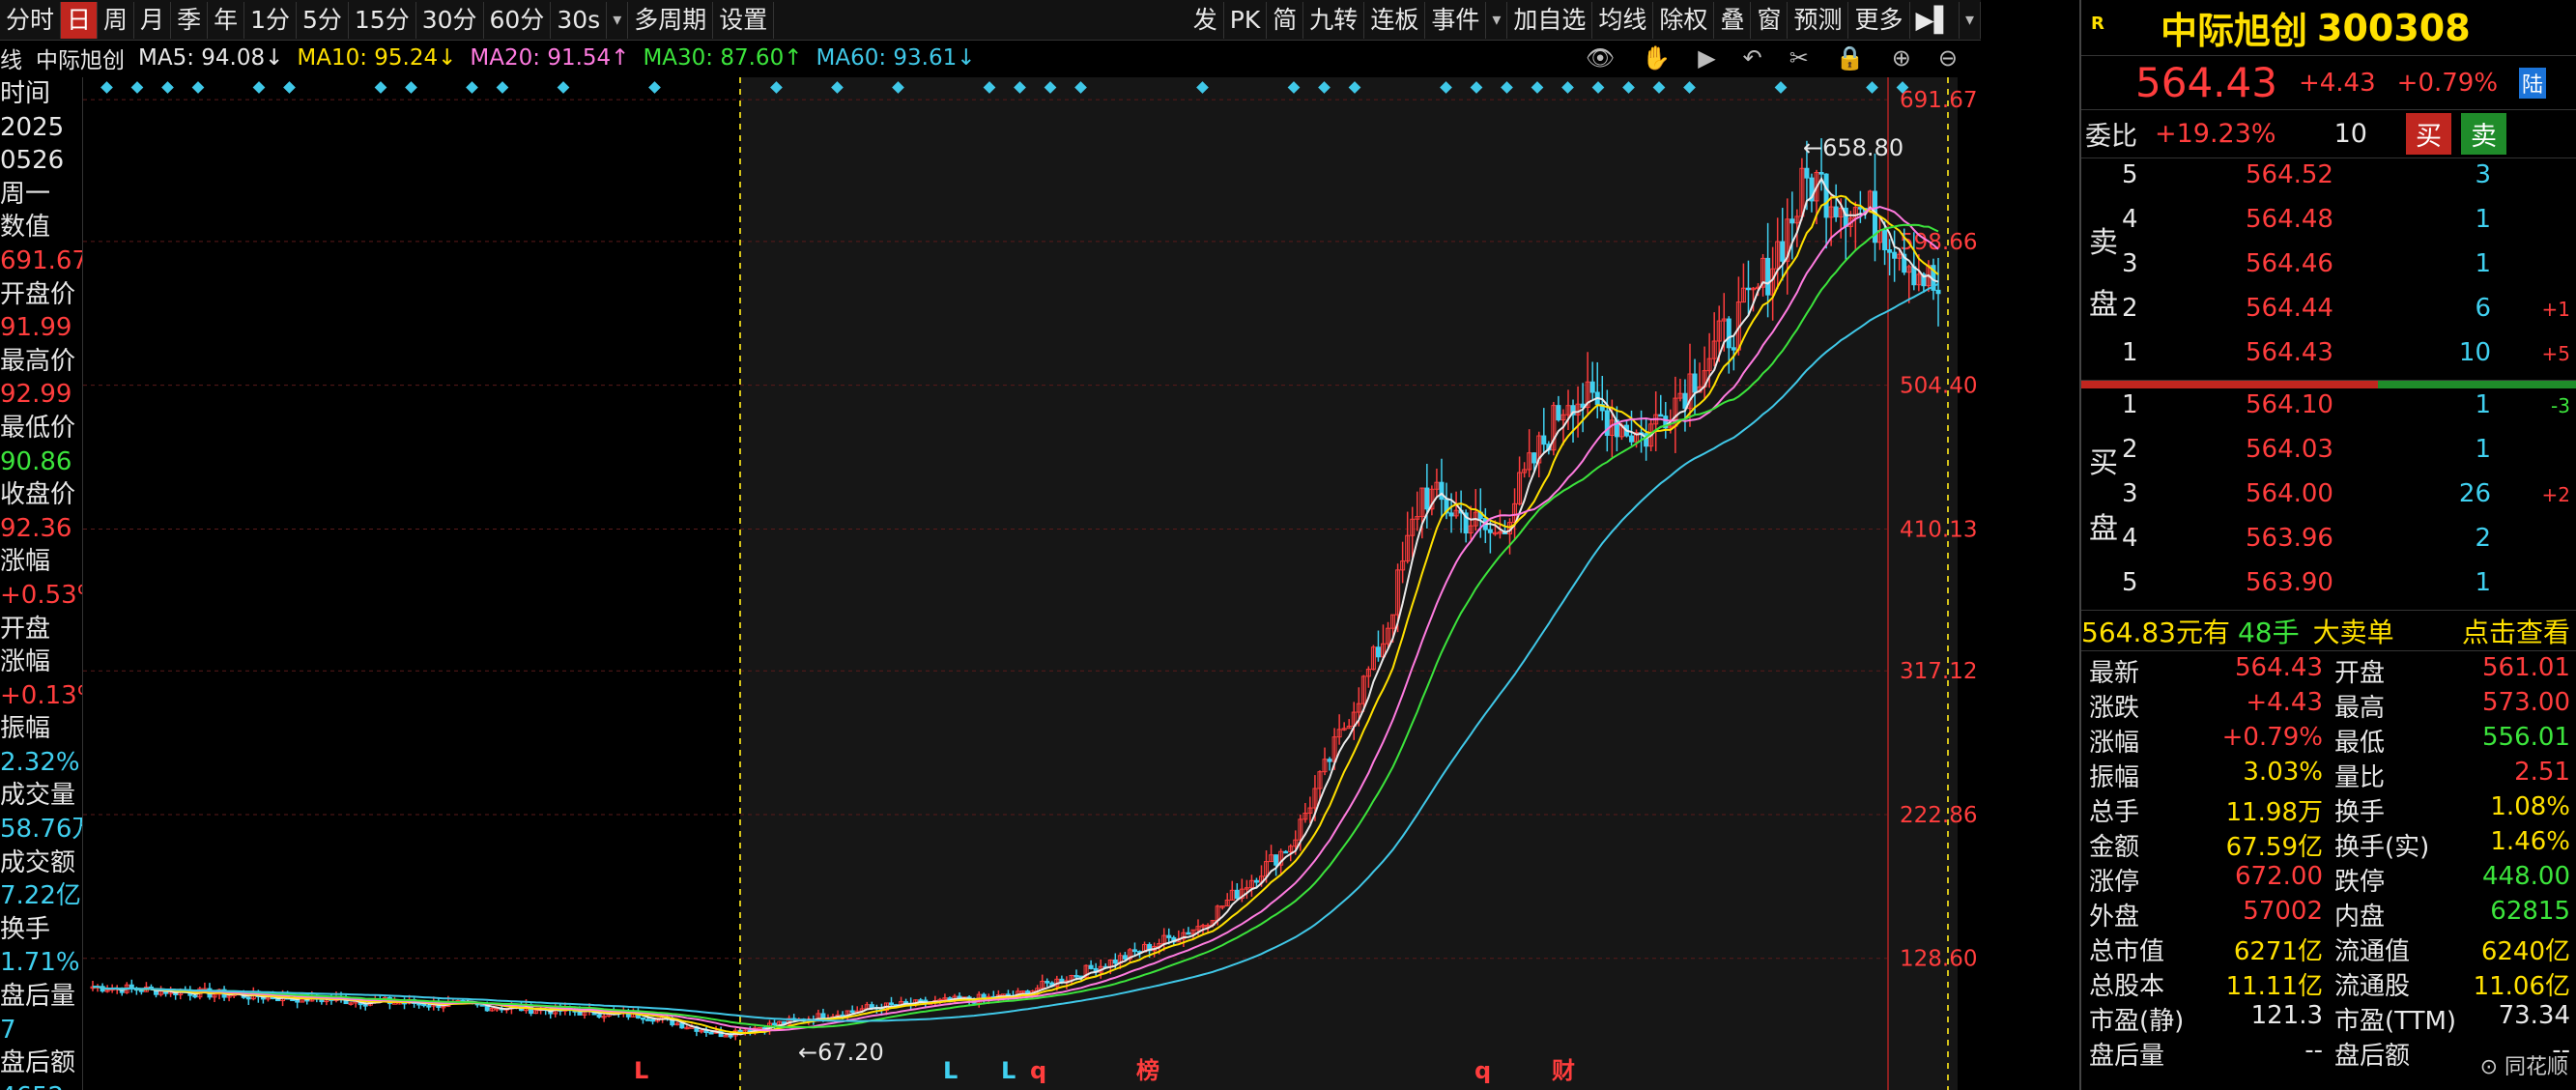 This screenshot has height=1090, width=2576. Describe the element at coordinates (2542, 773) in the screenshot. I see `stat-value: 2.51` at that location.